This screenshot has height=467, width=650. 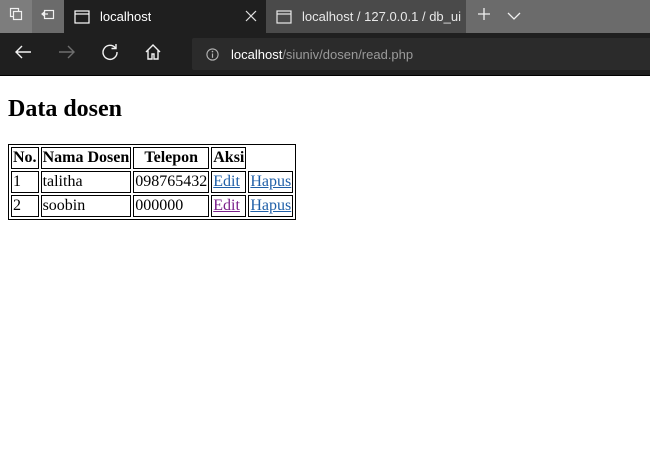 I want to click on set-aside-tabs-button, so click(x=48, y=16).